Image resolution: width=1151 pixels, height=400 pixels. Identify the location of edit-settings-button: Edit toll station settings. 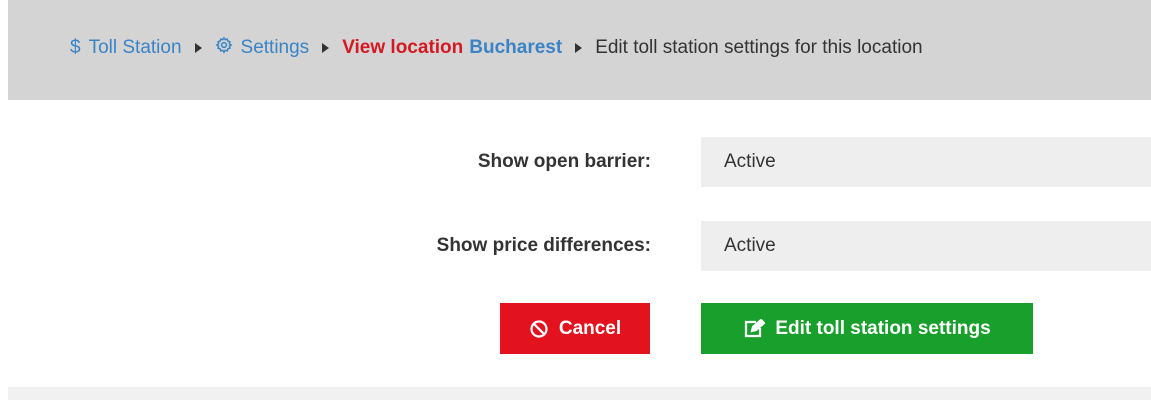
(867, 328).